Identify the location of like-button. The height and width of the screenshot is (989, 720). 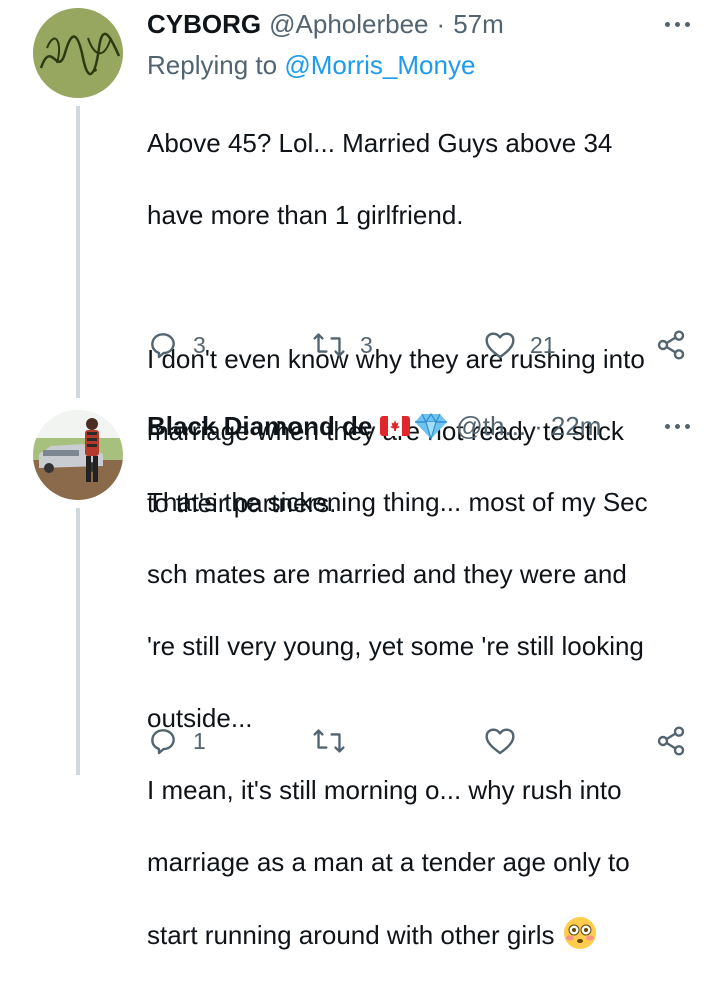
(500, 741).